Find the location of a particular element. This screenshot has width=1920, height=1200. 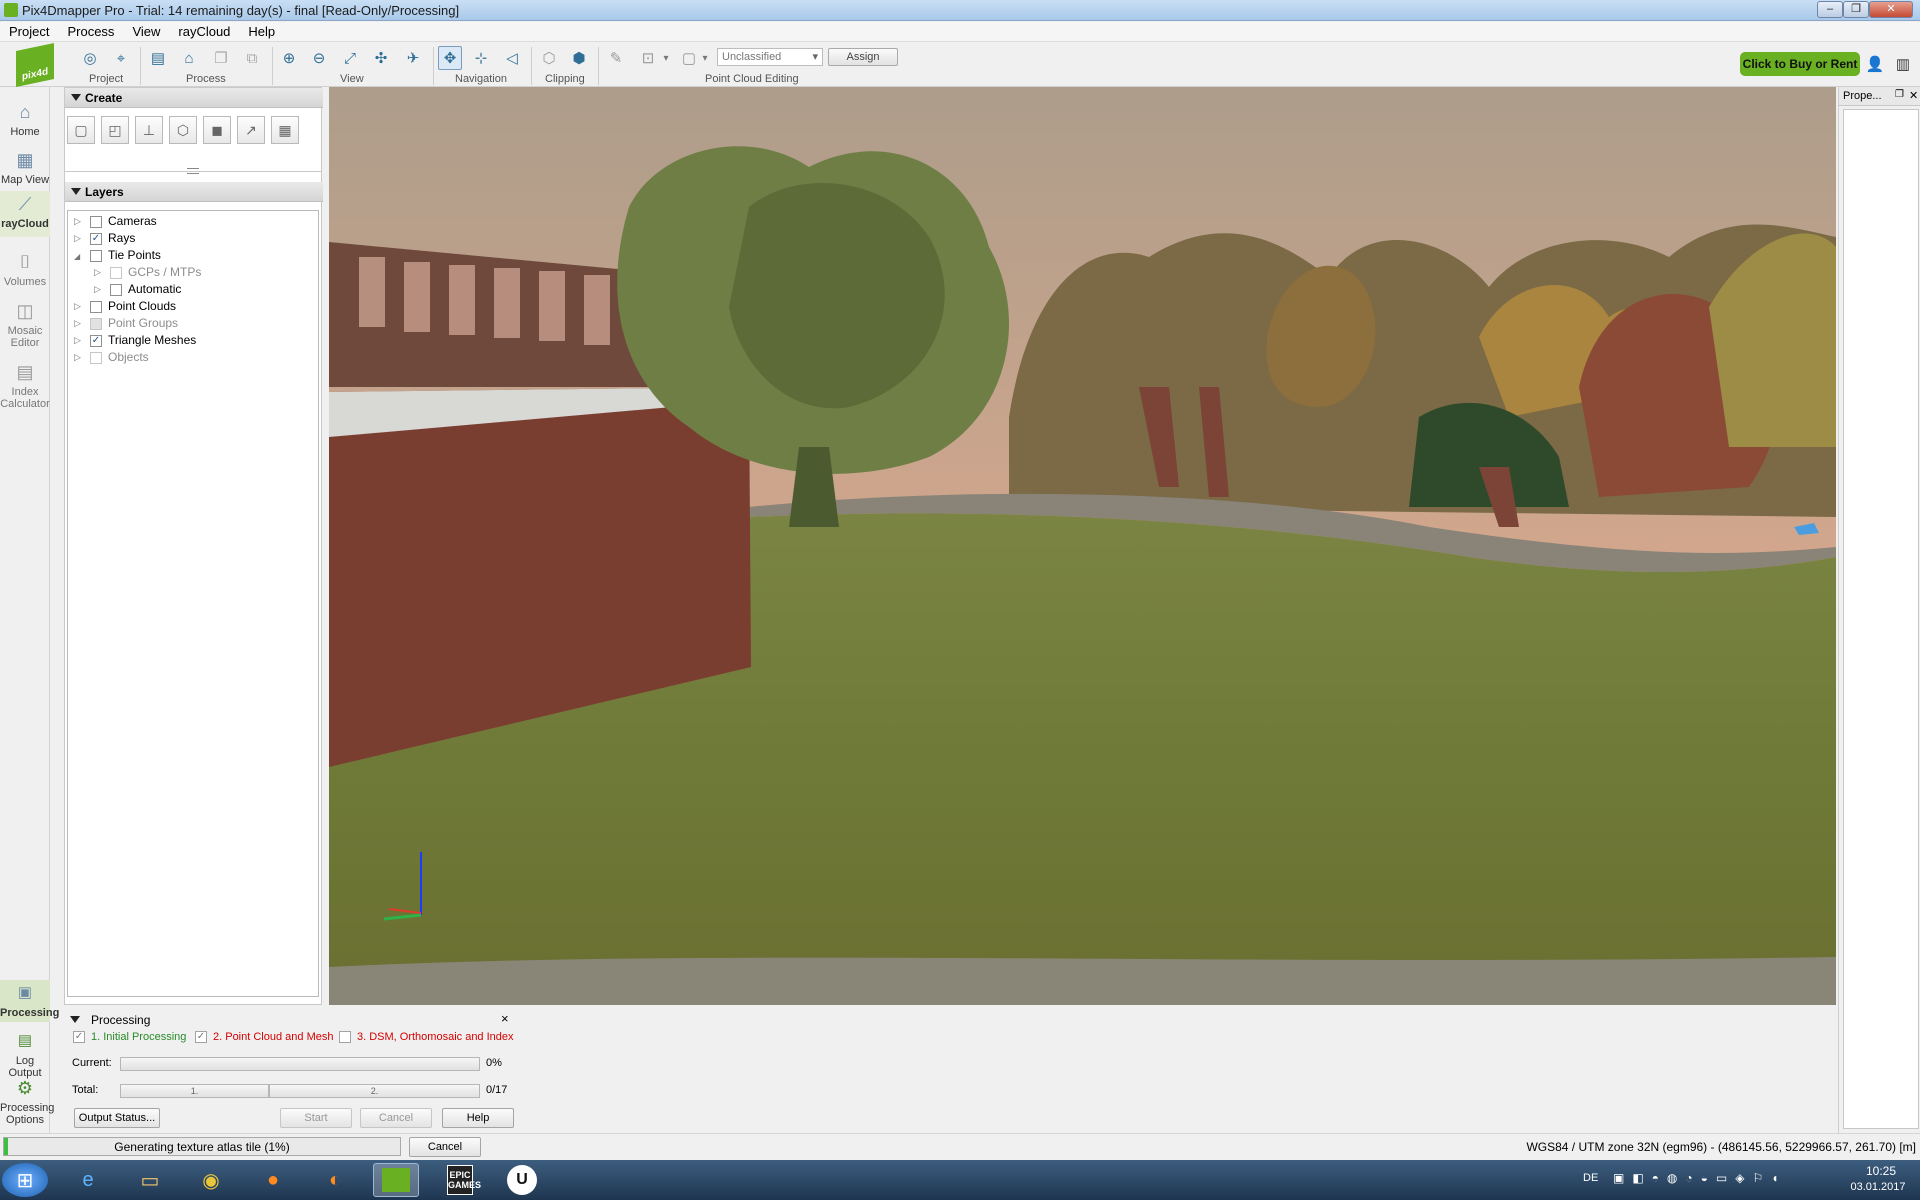

layer-rays: ▷ ✓ Rays is located at coordinates (193, 238).